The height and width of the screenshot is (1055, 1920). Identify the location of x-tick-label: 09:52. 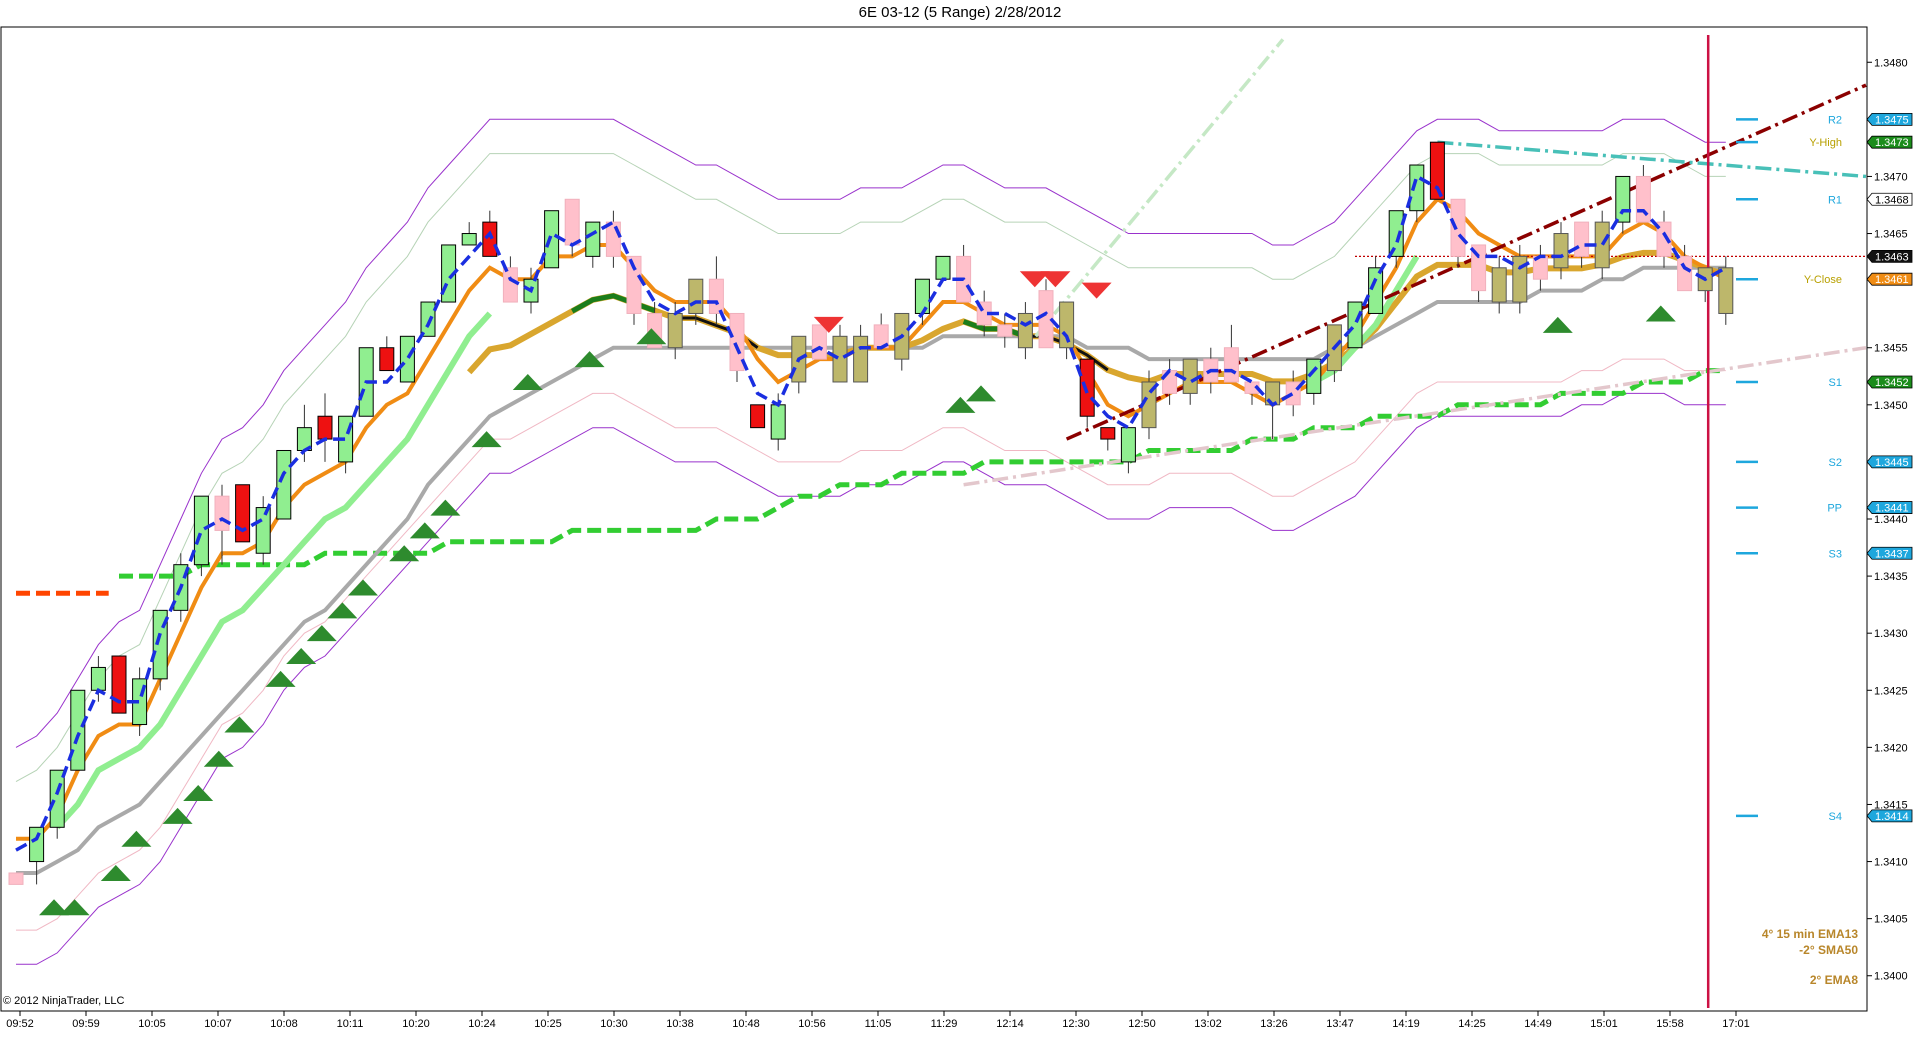
(20, 1024).